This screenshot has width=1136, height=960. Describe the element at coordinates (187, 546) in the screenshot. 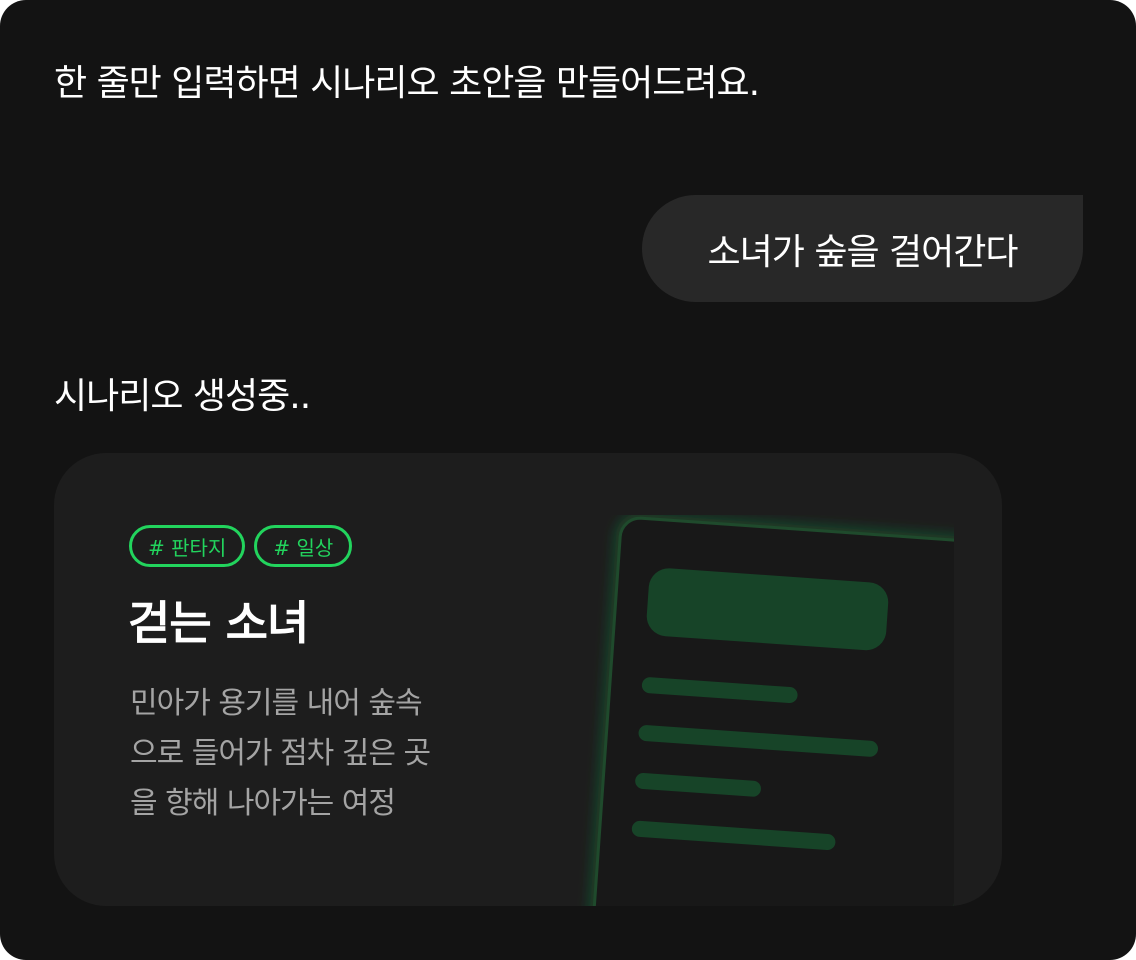

I see `tag-fantasy: # 판타지` at that location.